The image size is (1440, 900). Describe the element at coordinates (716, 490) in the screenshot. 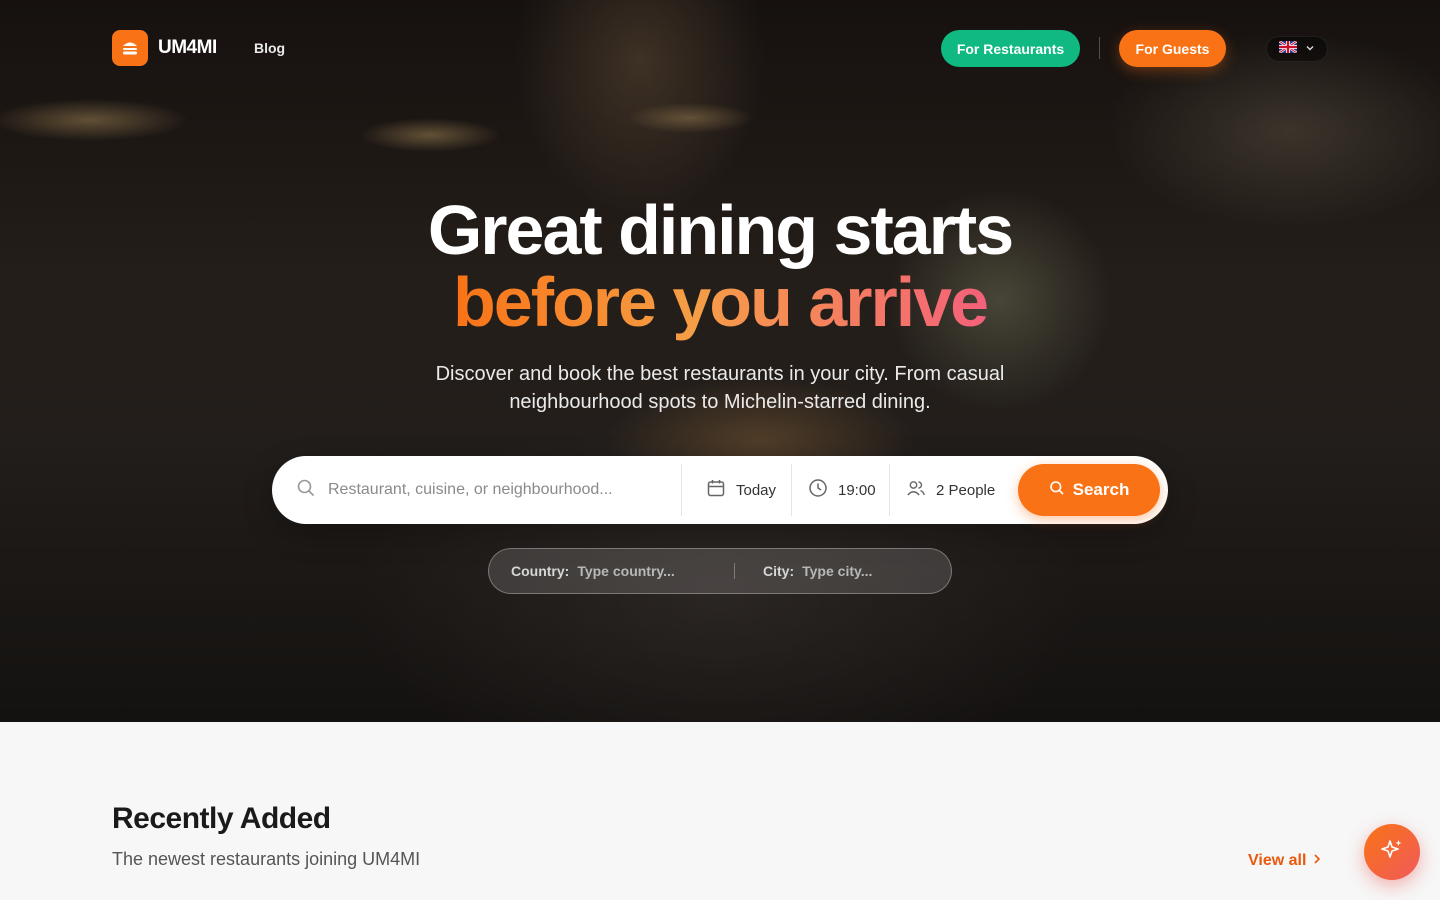

I see `calendar-icon` at that location.